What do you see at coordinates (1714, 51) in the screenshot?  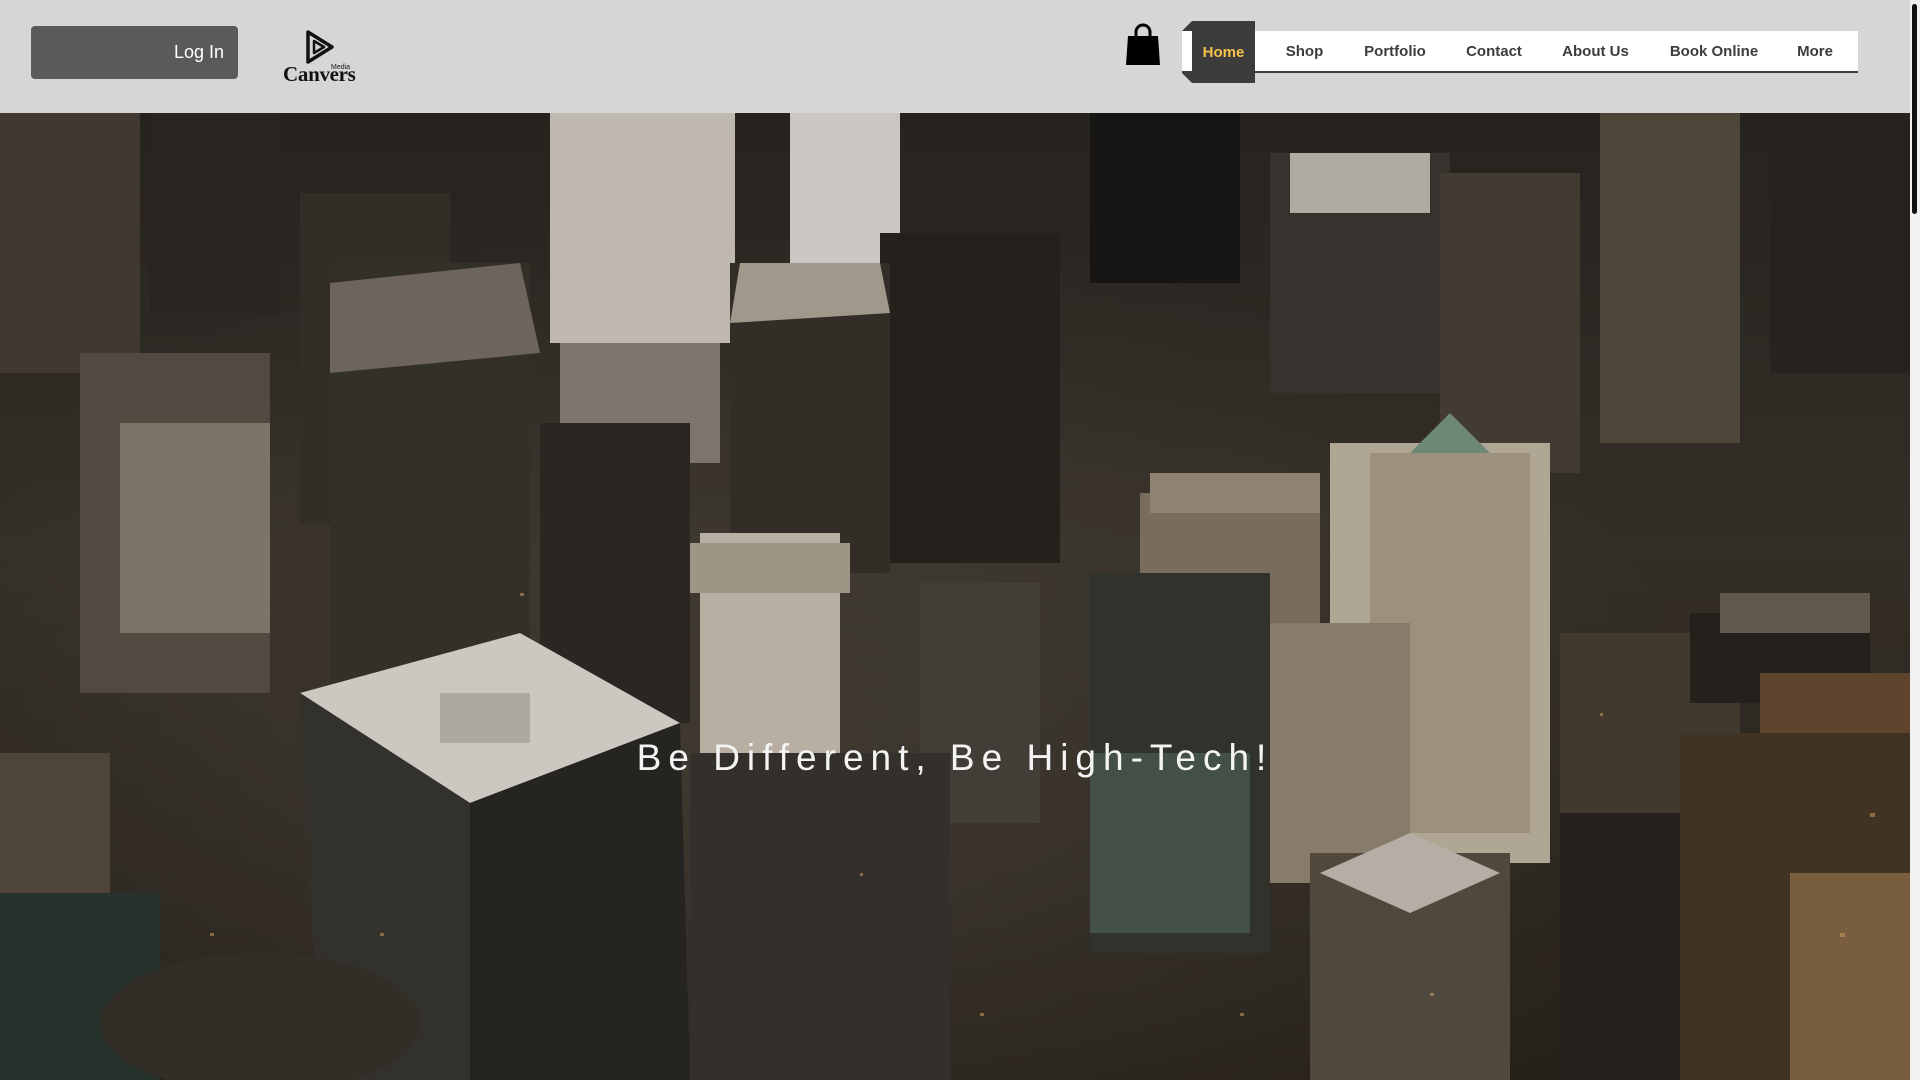 I see `nav-item-book-online: Book Online` at bounding box center [1714, 51].